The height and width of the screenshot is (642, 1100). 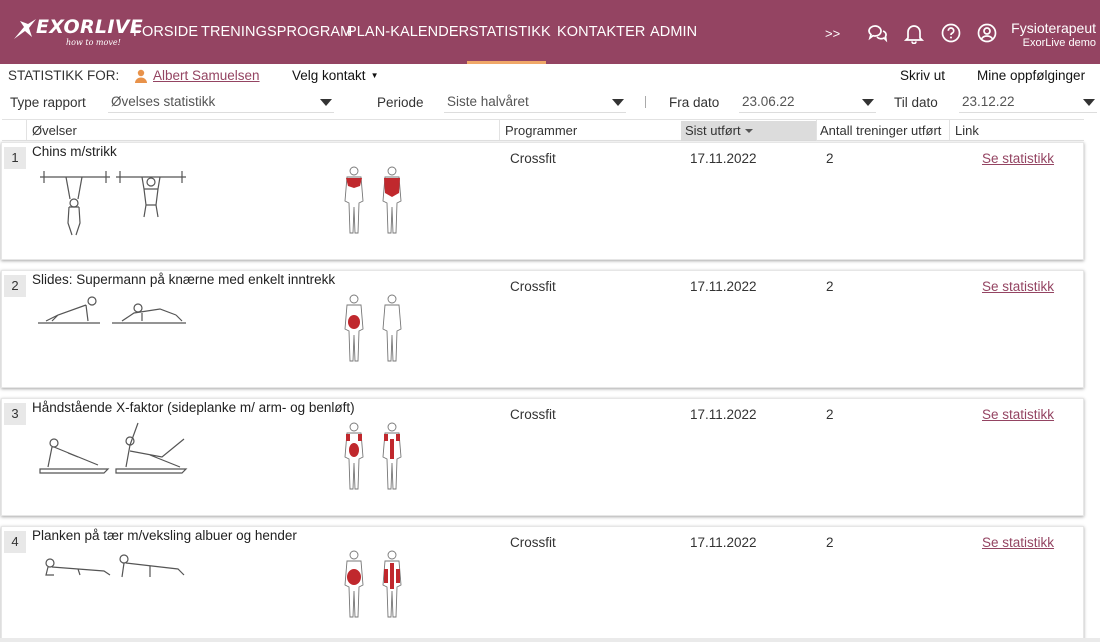 I want to click on col-last-done-label: Sist utført, so click(x=713, y=130).